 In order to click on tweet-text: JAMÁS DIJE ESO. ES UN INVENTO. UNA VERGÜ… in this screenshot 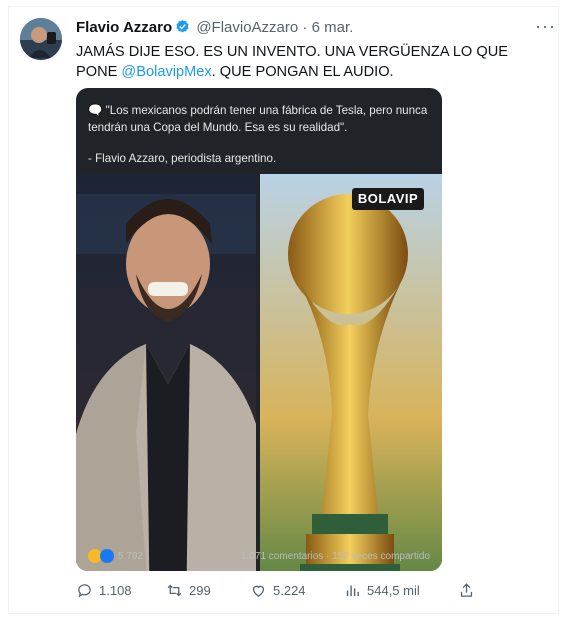, I will do `click(301, 62)`.